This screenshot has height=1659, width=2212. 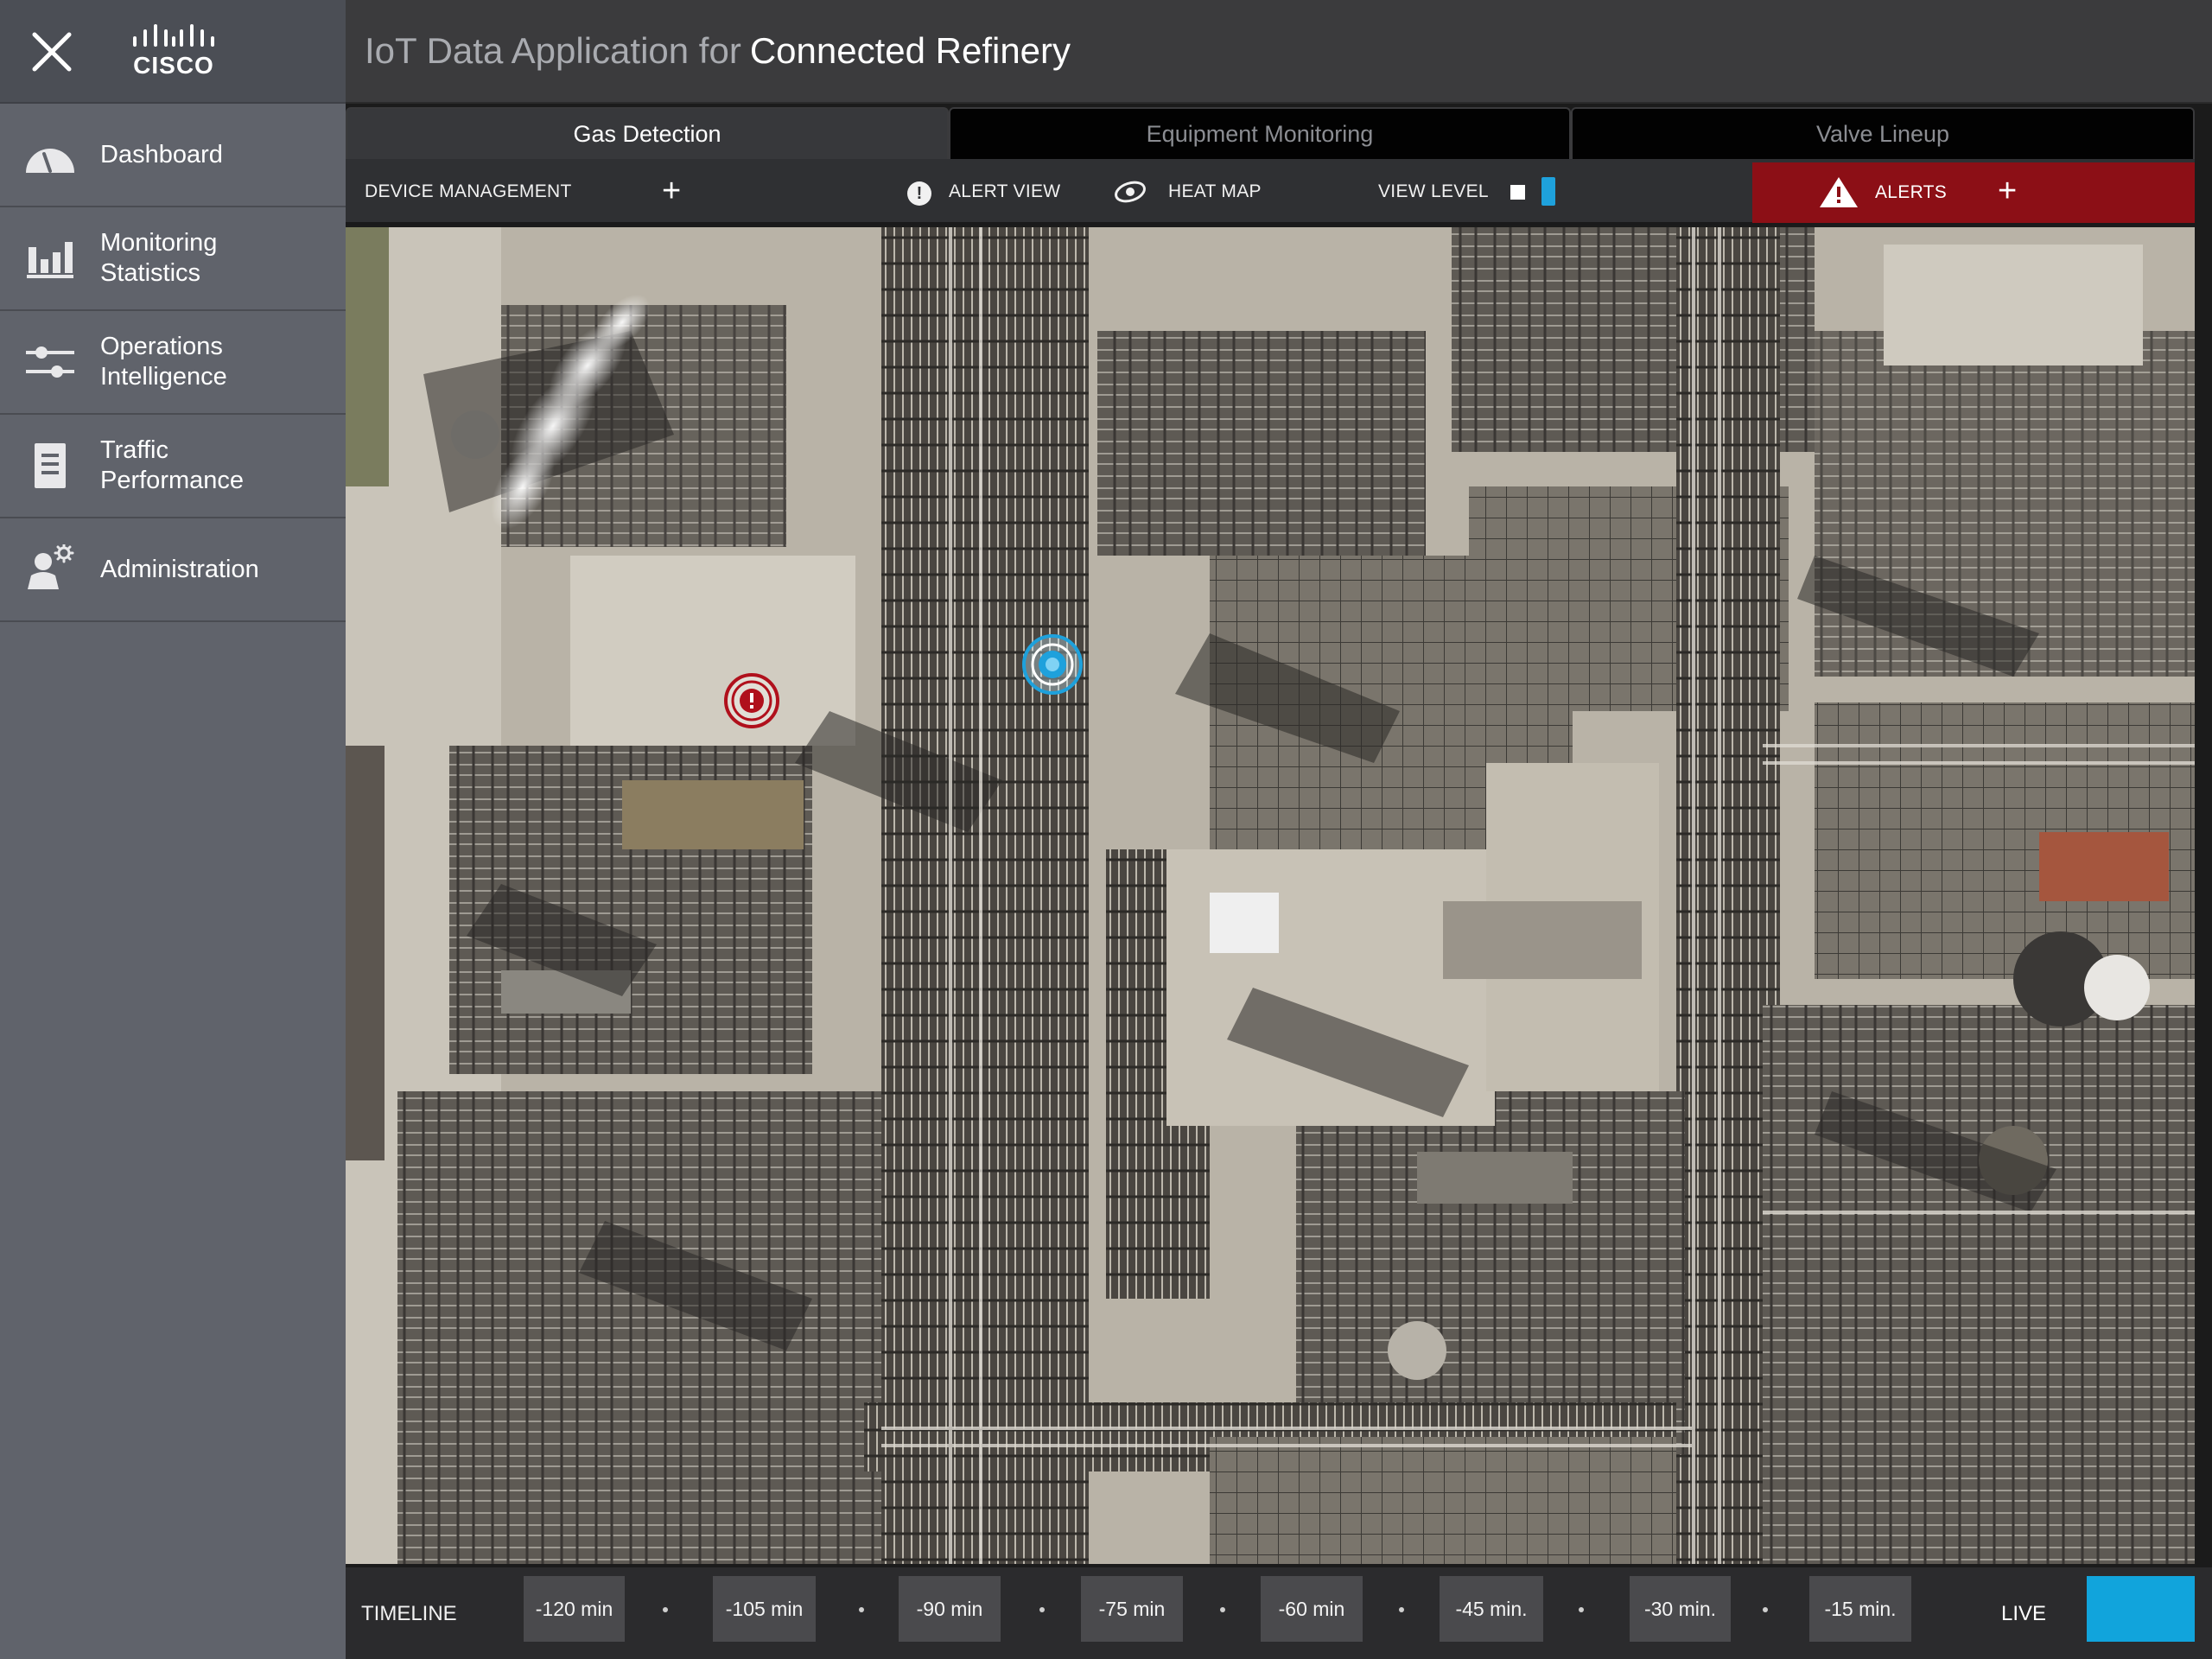 I want to click on alert-view-icon: !, so click(x=919, y=193).